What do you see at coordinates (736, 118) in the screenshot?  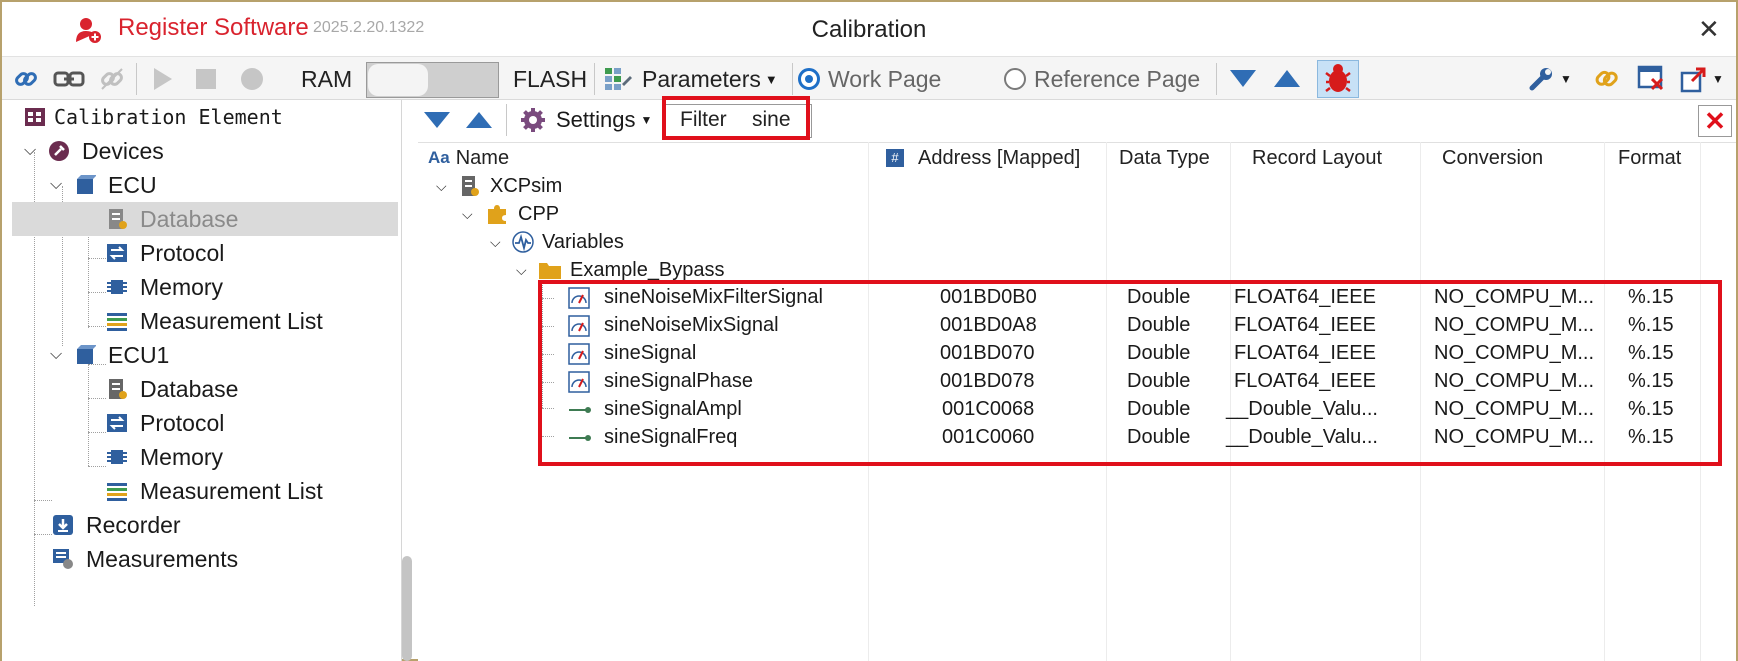 I see `filter-highlight-box` at bounding box center [736, 118].